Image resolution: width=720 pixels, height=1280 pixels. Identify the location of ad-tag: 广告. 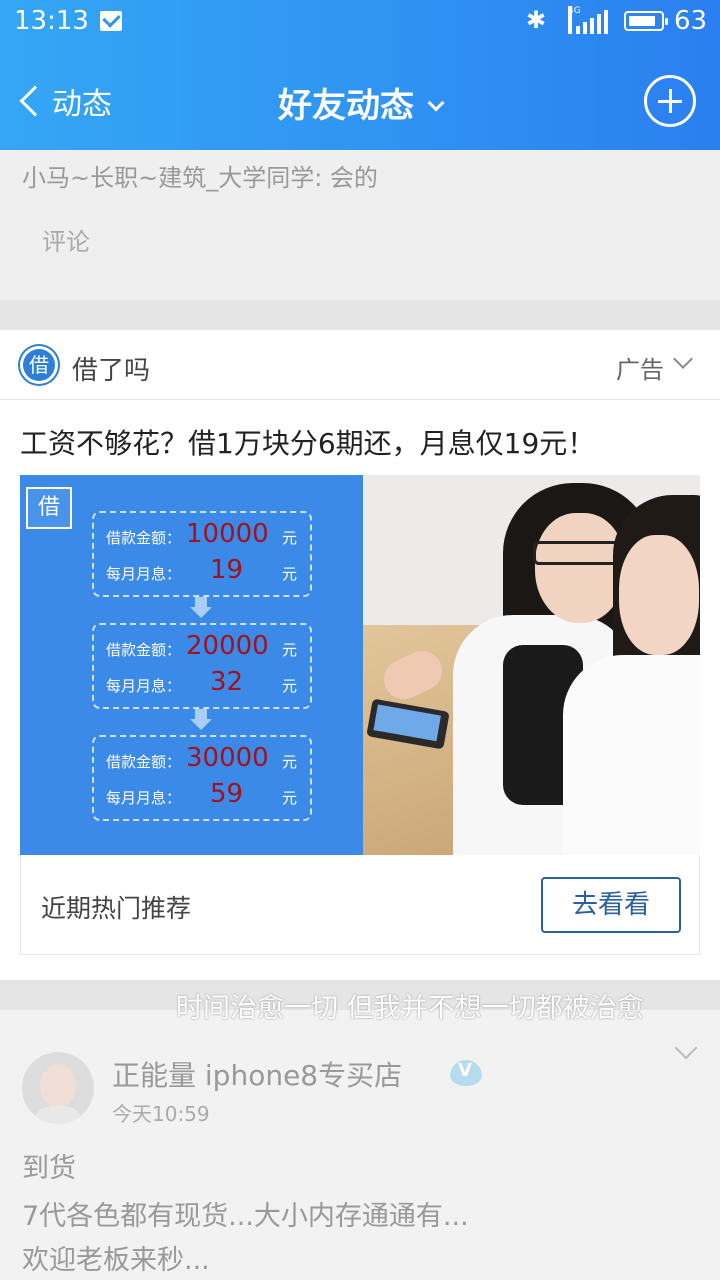
(640, 367).